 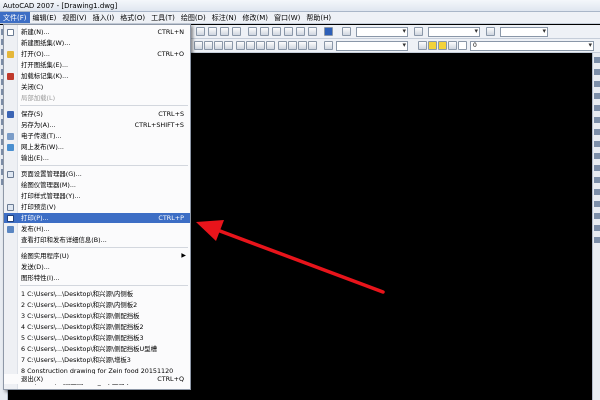 I want to click on quickcalc-icon, so click(x=312, y=31).